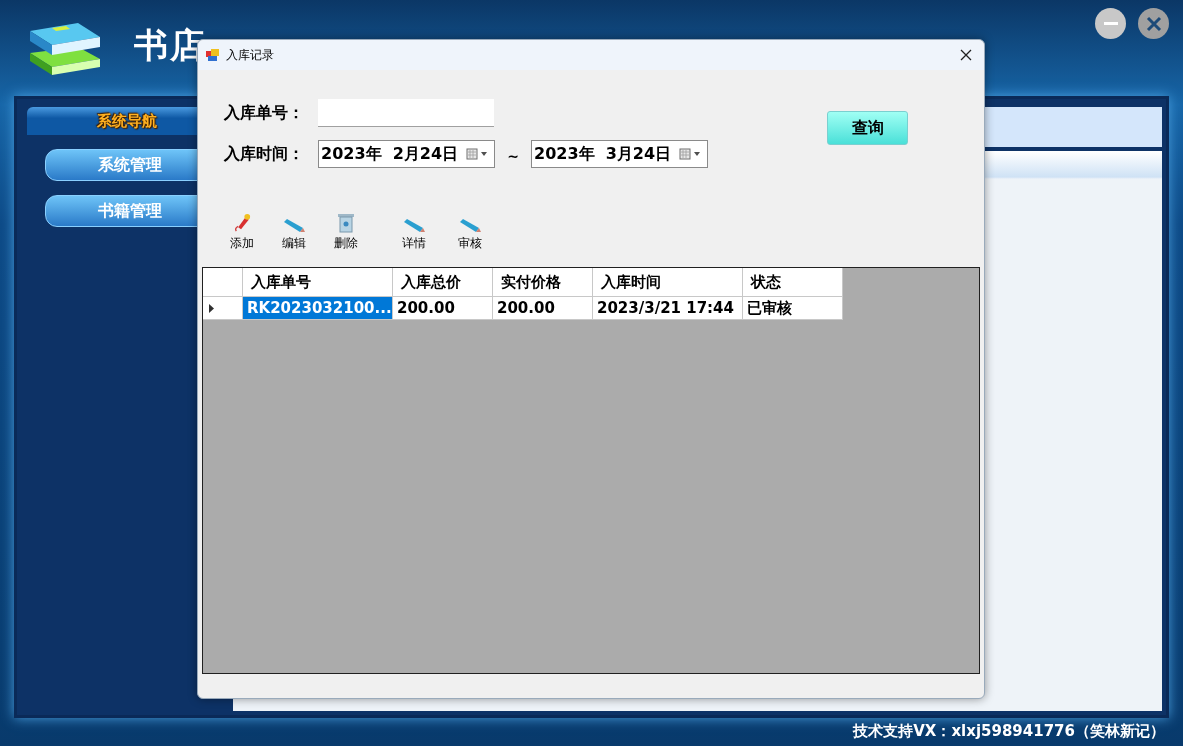 The width and height of the screenshot is (1183, 746). I want to click on table-cell: 2023/3/21 17:44, so click(668, 308).